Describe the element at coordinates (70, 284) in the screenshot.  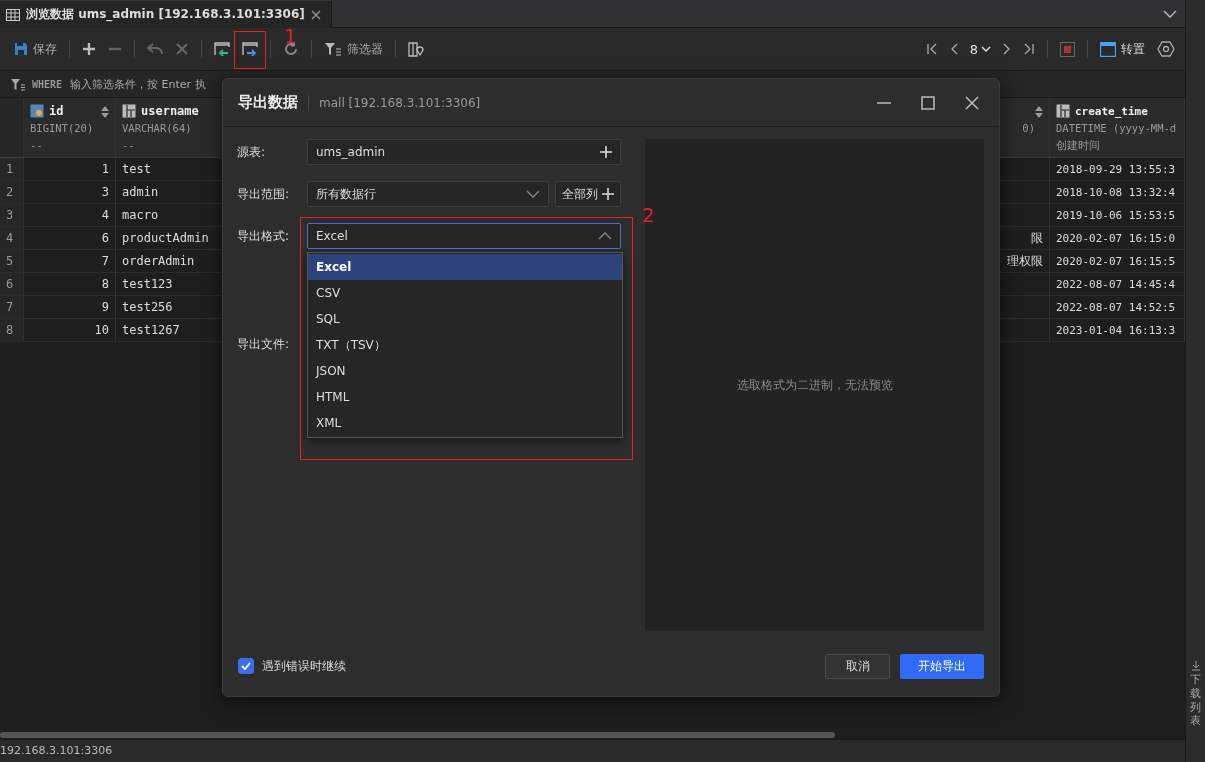
I see `table-cell: 8` at that location.